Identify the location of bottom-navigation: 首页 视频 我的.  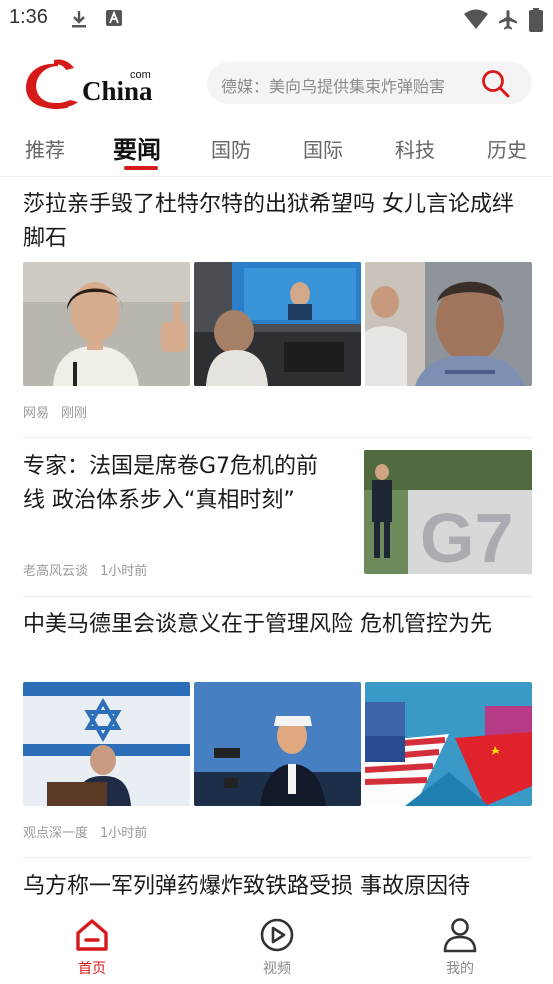
(276, 945).